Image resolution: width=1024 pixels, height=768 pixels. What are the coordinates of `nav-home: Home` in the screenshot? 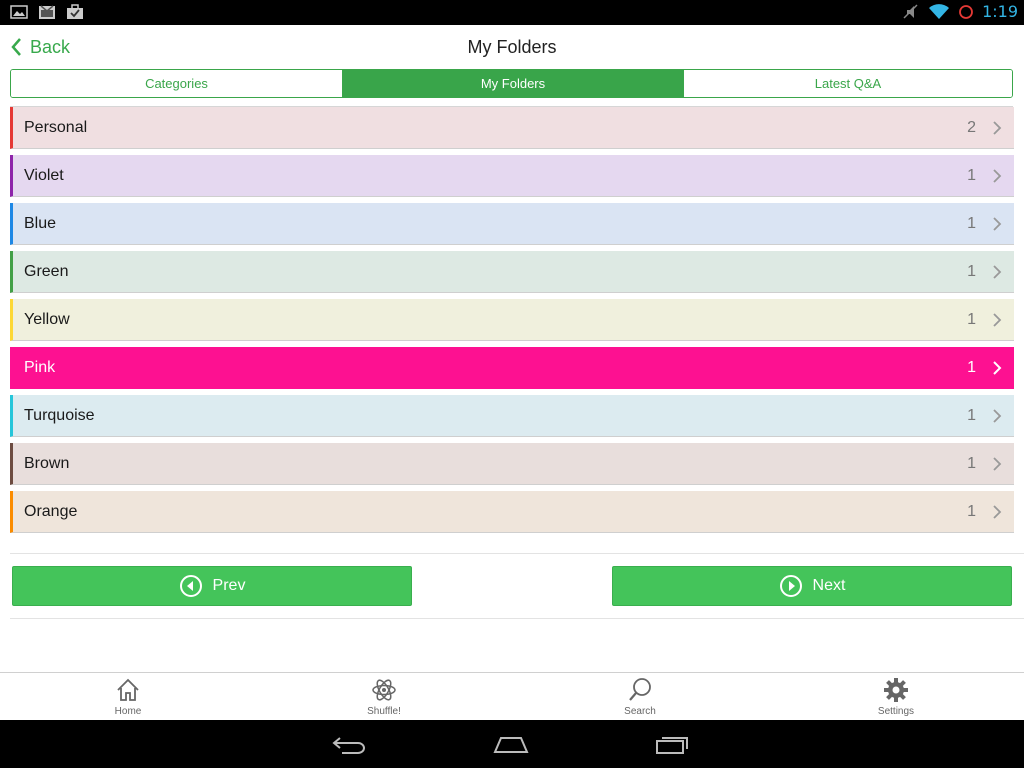 It's located at (128, 697).